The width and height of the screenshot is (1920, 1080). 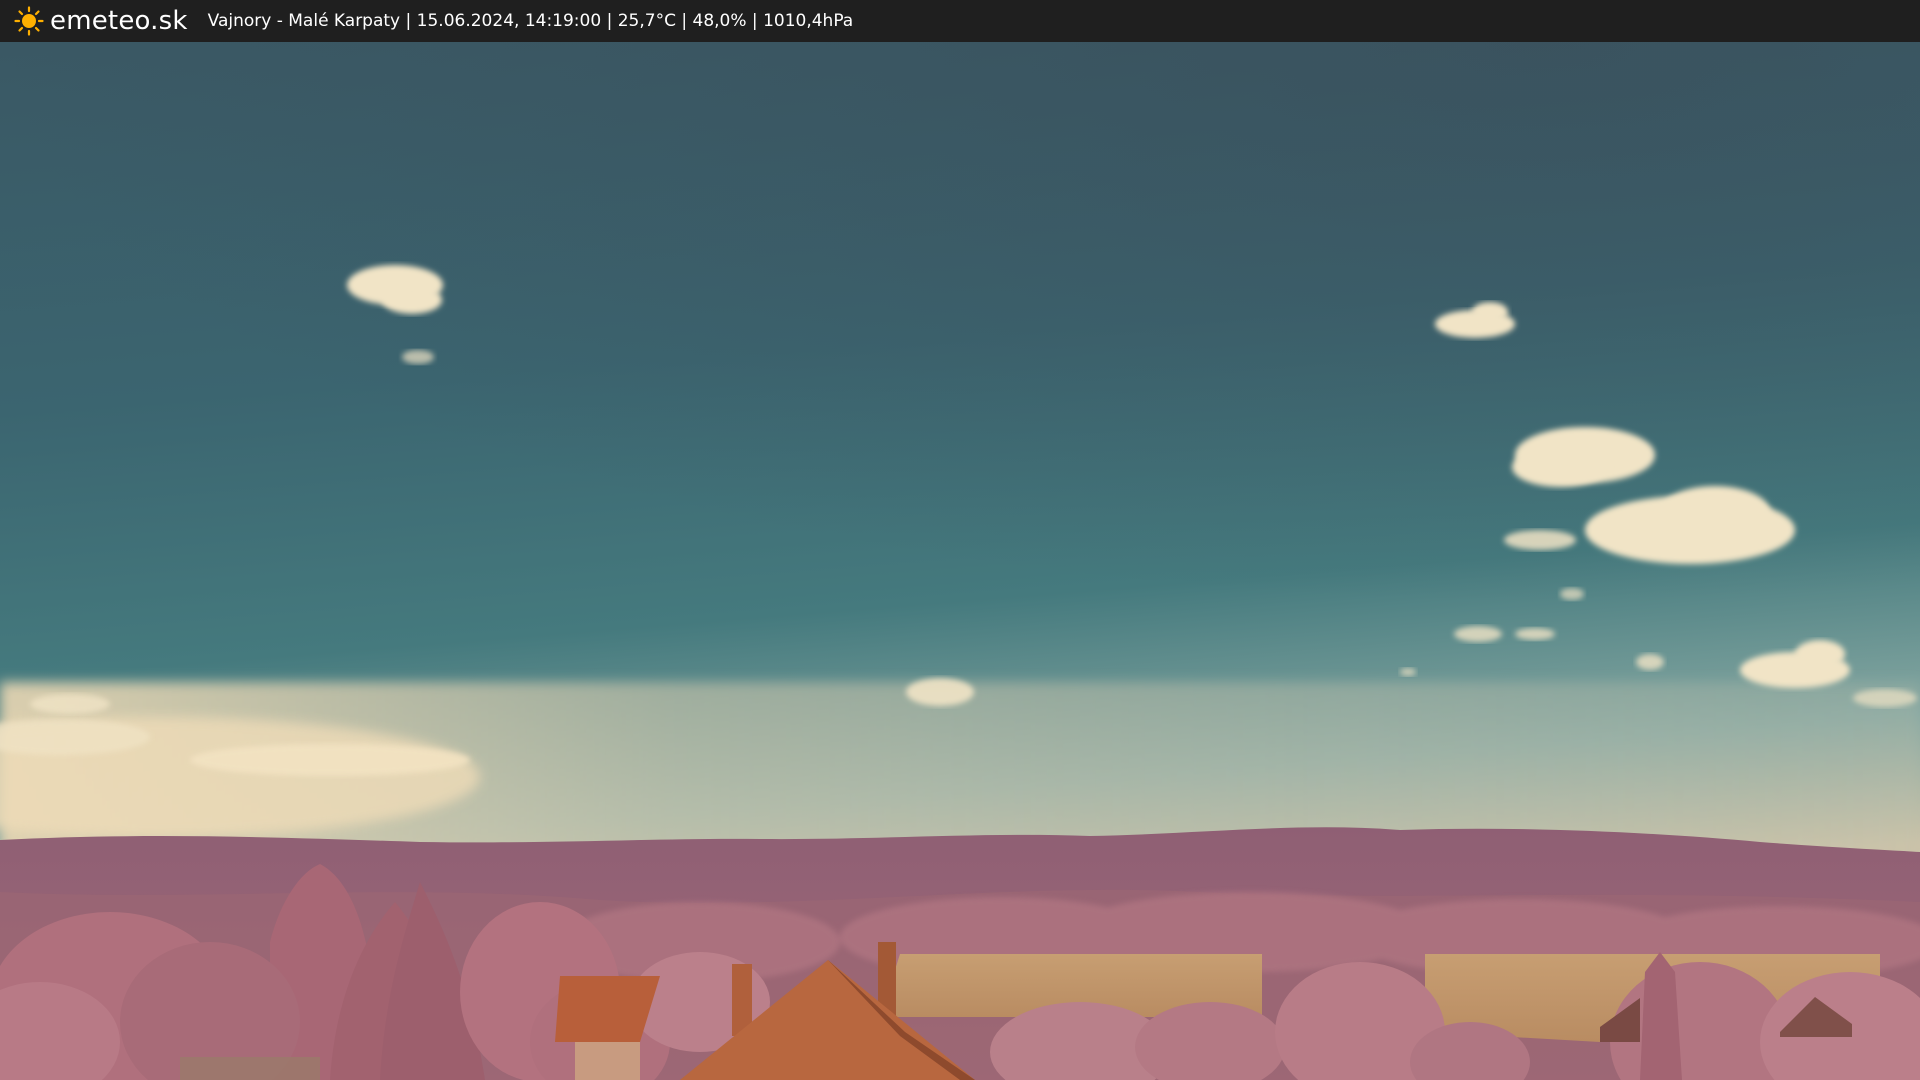 I want to click on timestamp-text: 15.06.2024, 14:19:00, so click(x=509, y=21).